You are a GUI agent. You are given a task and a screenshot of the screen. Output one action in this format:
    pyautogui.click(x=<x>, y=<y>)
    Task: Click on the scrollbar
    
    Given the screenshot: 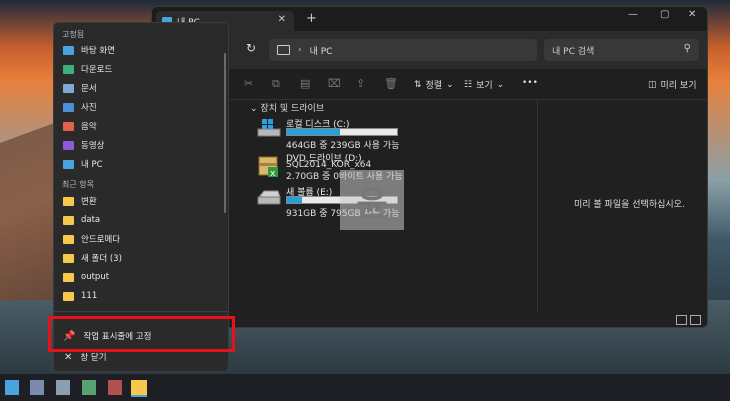 What is the action you would take?
    pyautogui.click(x=225, y=133)
    